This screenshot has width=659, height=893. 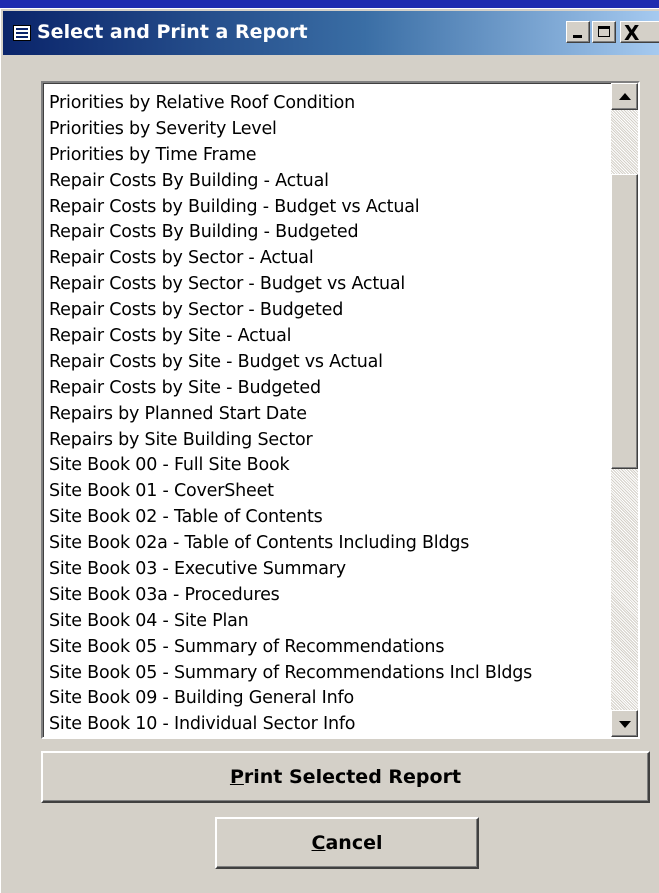 What do you see at coordinates (624, 321) in the screenshot?
I see `scroll-thumb` at bounding box center [624, 321].